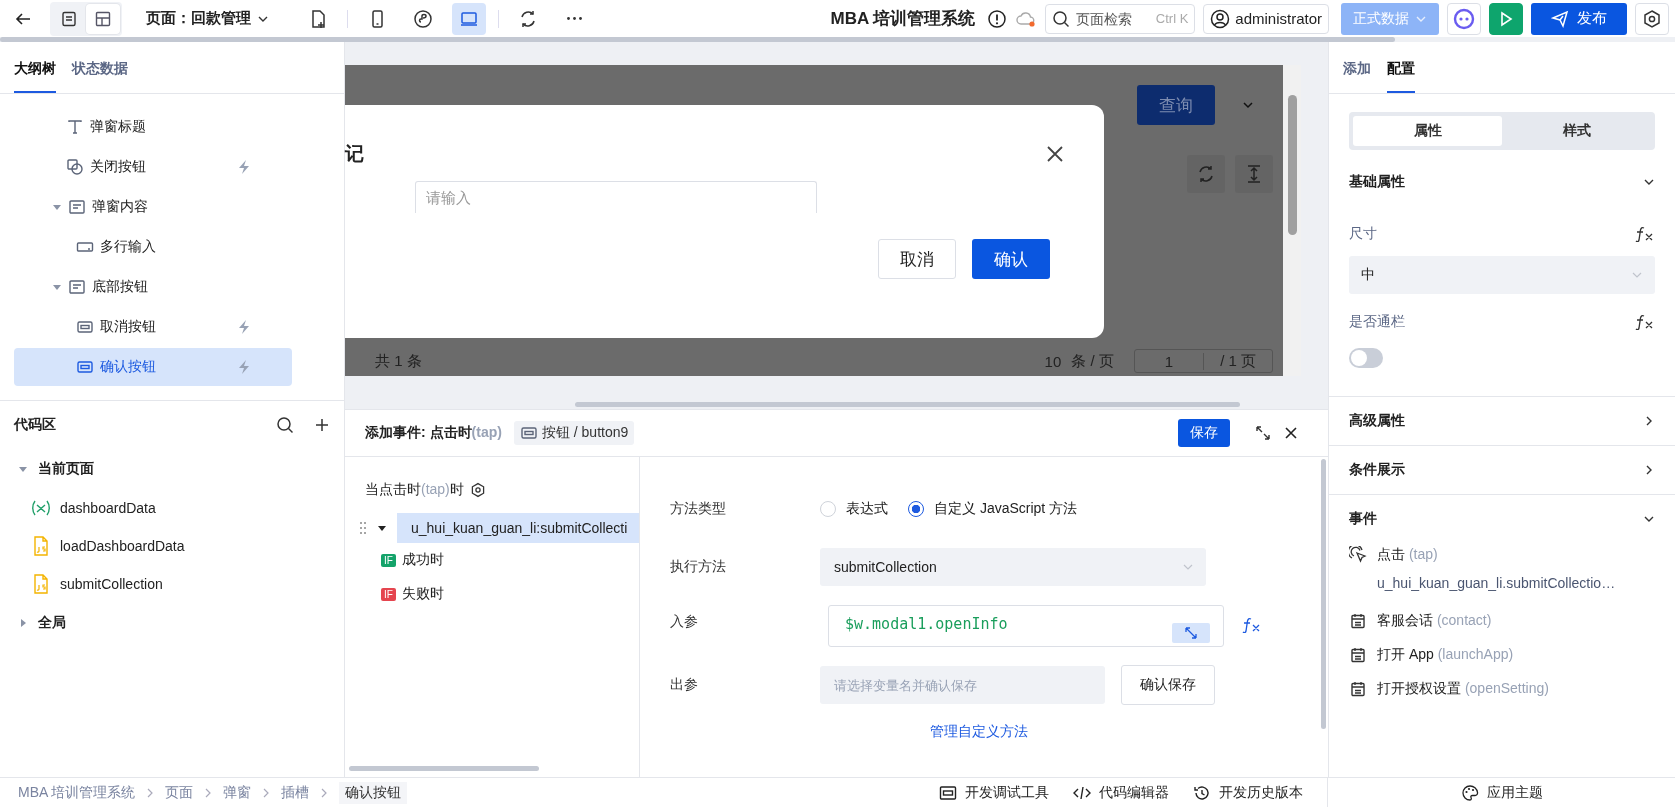 The height and width of the screenshot is (807, 1675). What do you see at coordinates (179, 792) in the screenshot?
I see `breadcrumb-item: 页面` at bounding box center [179, 792].